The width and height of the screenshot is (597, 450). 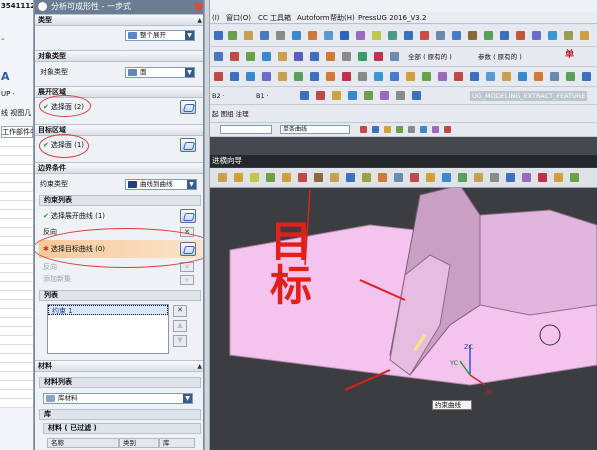 I want to click on add-set-button: +, so click(x=187, y=280).